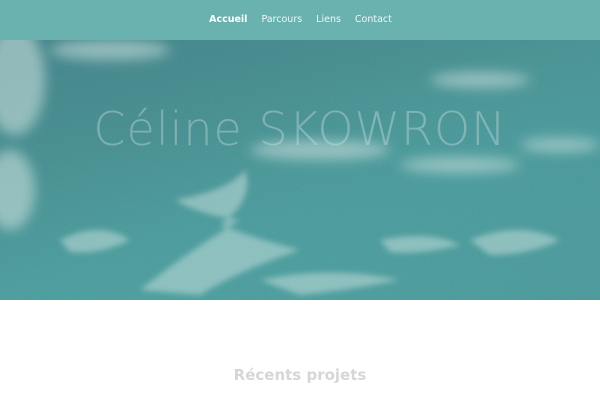 The height and width of the screenshot is (400, 600). I want to click on nav-item-accueil: Accueil, so click(228, 20).